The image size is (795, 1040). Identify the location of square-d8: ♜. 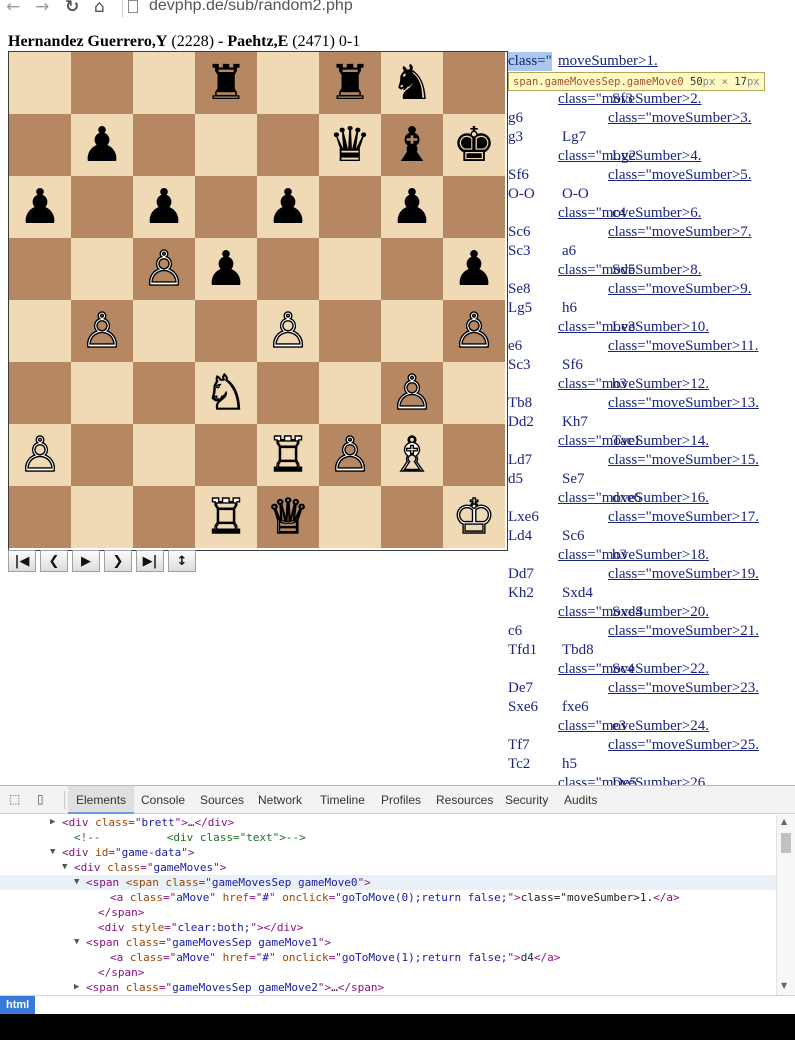
(226, 83).